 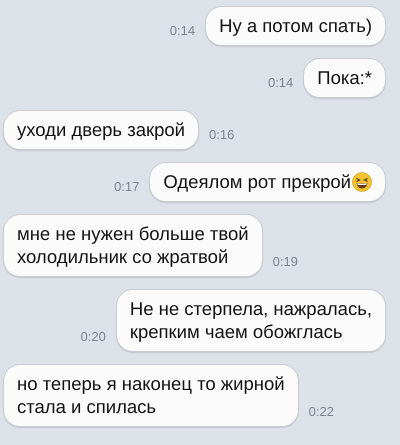 I want to click on message-text: Не не стерпела, нажралась, крепким чаем обожглась, so click(x=251, y=320).